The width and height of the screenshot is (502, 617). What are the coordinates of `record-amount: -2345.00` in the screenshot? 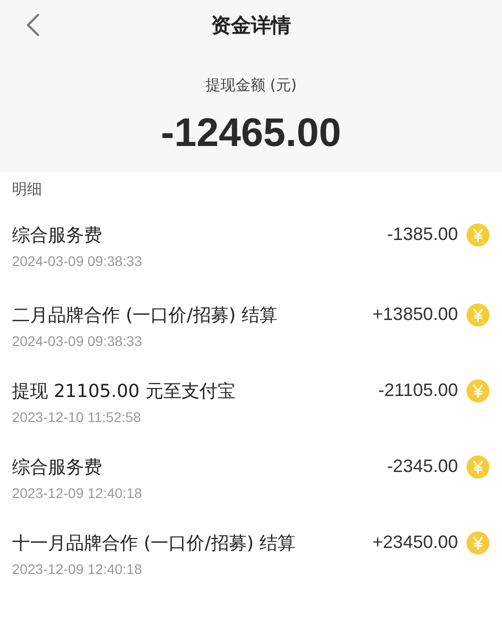 It's located at (422, 466).